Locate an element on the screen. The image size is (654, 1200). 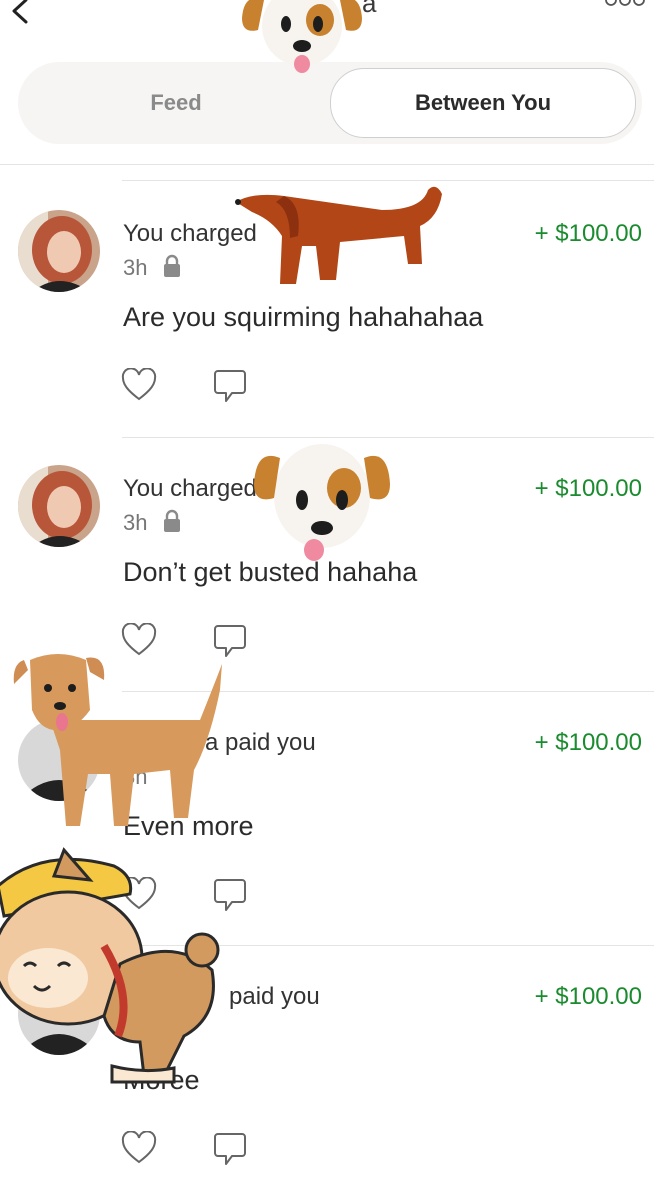
item-action: paid you is located at coordinates (274, 996).